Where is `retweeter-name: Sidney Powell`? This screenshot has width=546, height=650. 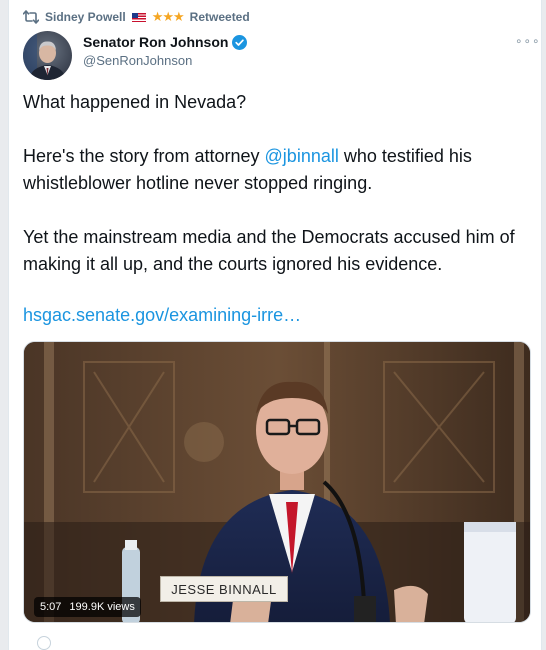 retweeter-name: Sidney Powell is located at coordinates (85, 17).